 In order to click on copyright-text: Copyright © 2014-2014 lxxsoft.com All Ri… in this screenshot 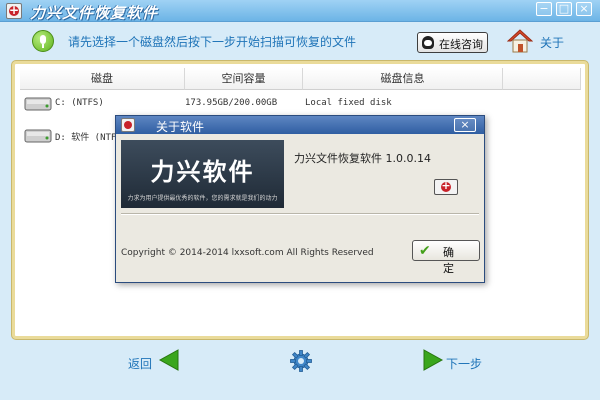, I will do `click(247, 253)`.